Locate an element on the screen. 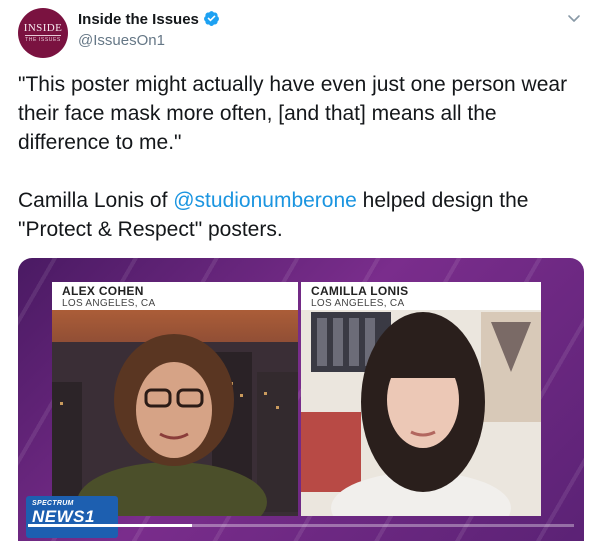 The image size is (596, 541). host-video-frame is located at coordinates (175, 425).